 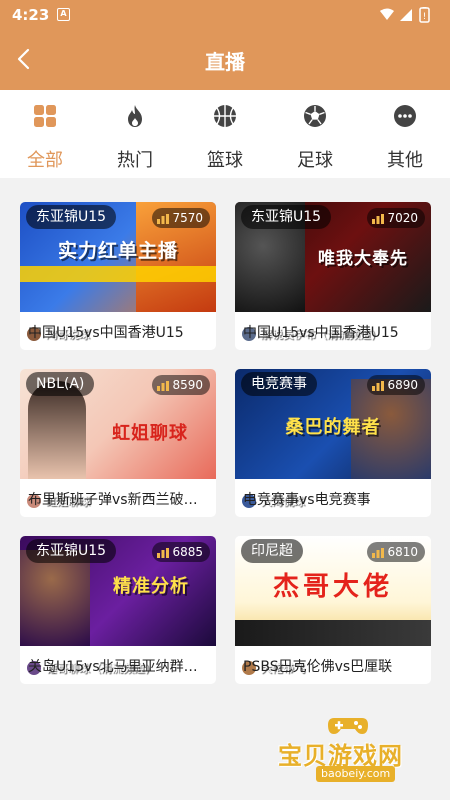 What do you see at coordinates (396, 385) in the screenshot?
I see `viewer-count: 6890` at bounding box center [396, 385].